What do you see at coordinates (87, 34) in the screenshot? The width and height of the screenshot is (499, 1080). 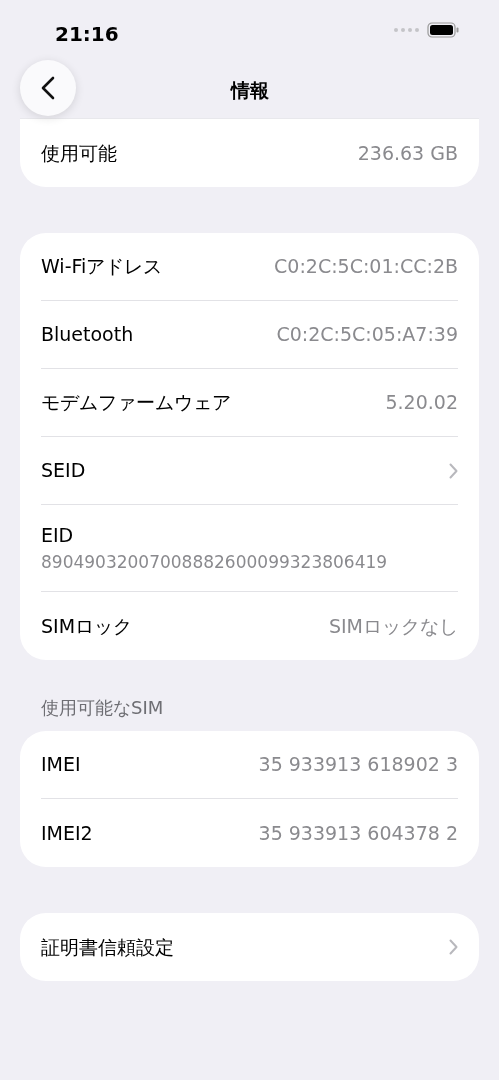 I see `status-time: 21:16` at bounding box center [87, 34].